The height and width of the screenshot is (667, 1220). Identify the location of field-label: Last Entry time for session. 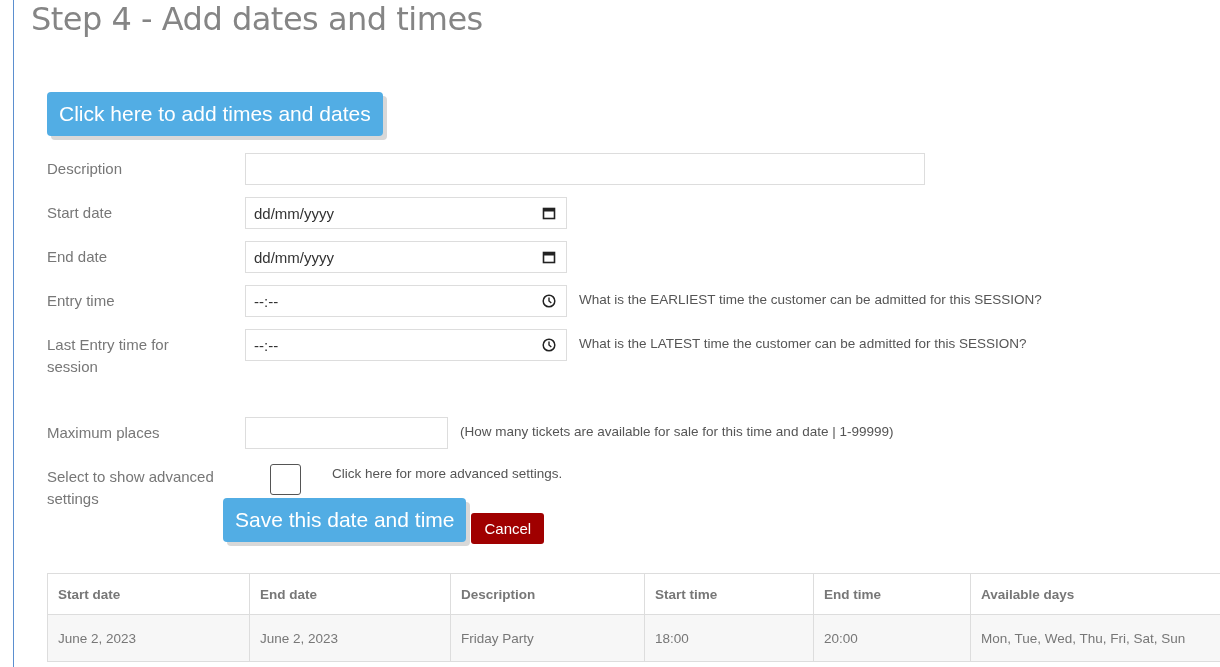
(108, 356).